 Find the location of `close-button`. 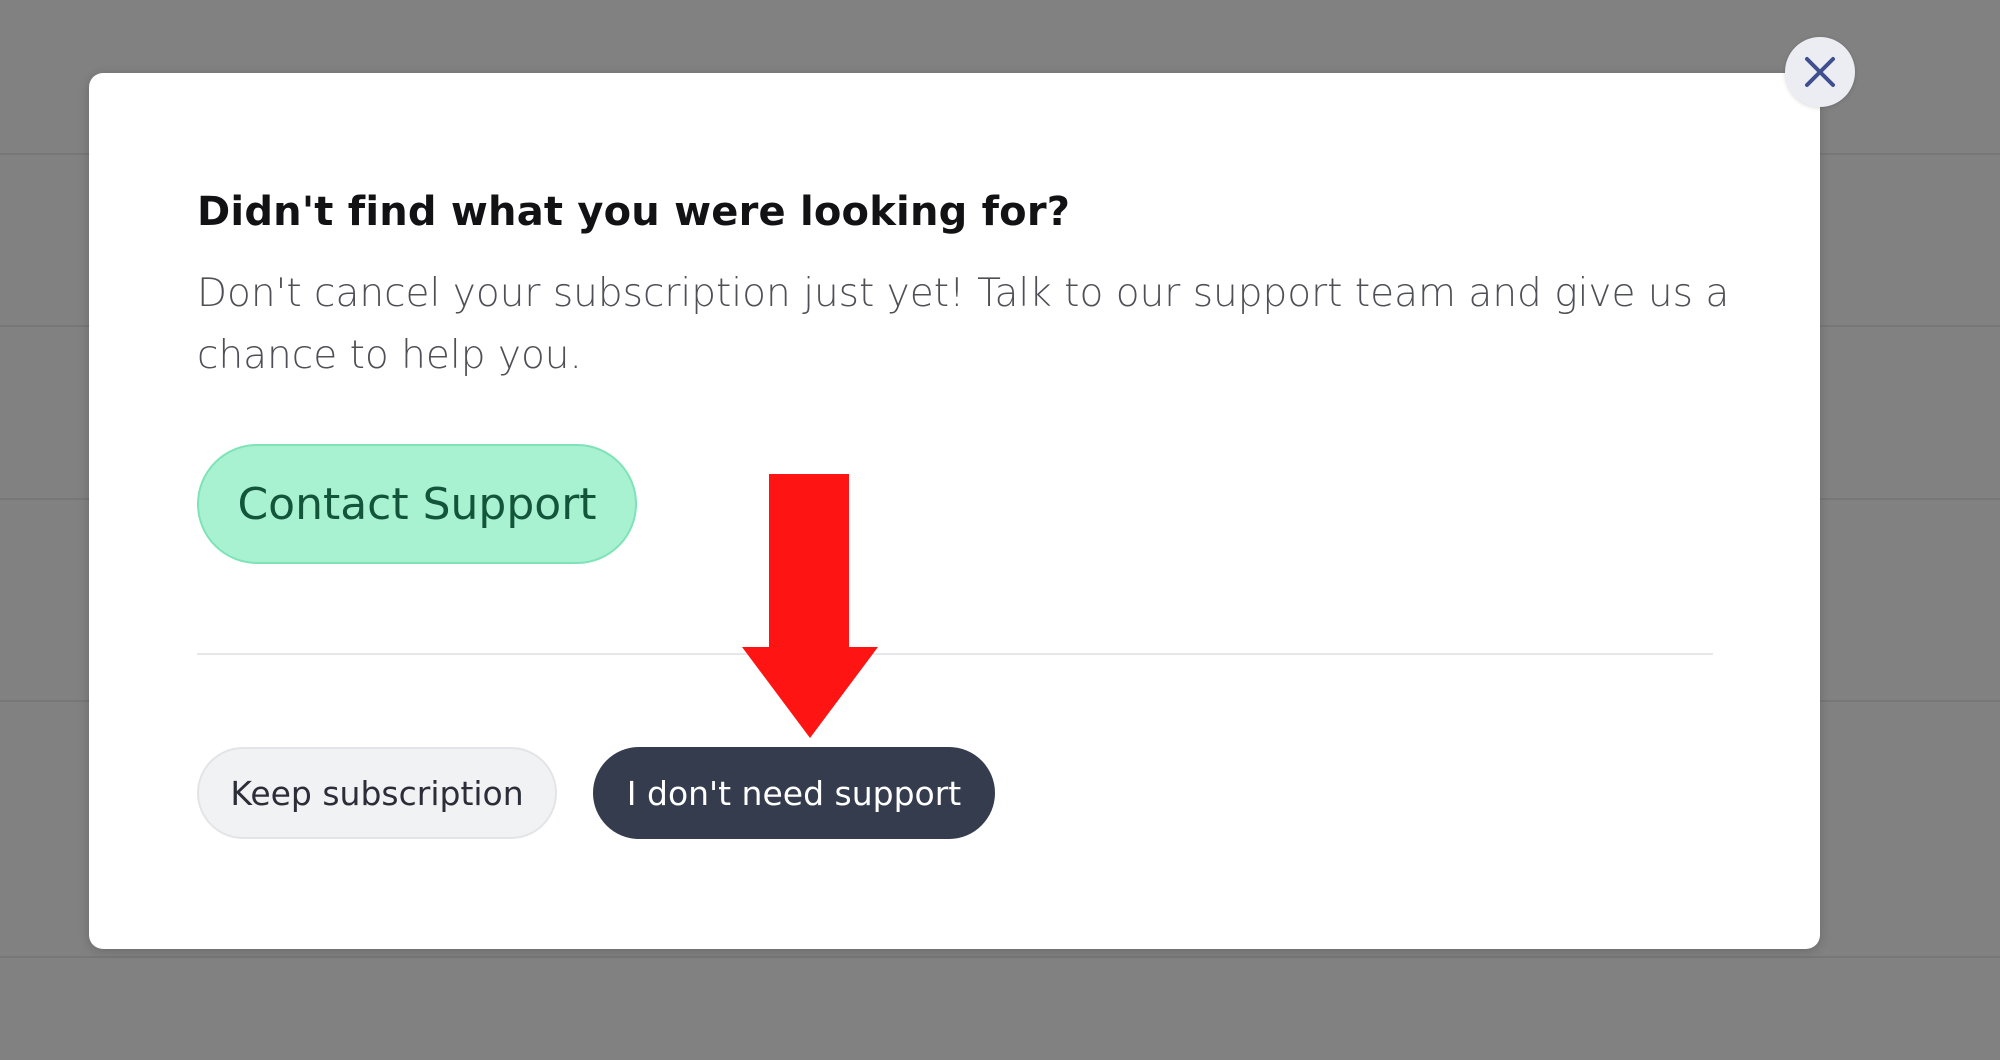

close-button is located at coordinates (1820, 72).